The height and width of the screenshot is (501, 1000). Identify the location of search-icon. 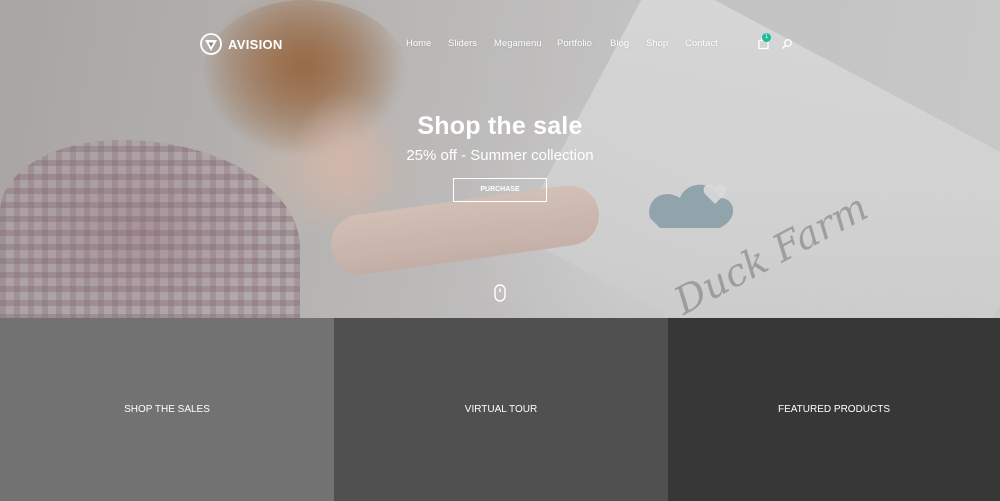
(787, 44).